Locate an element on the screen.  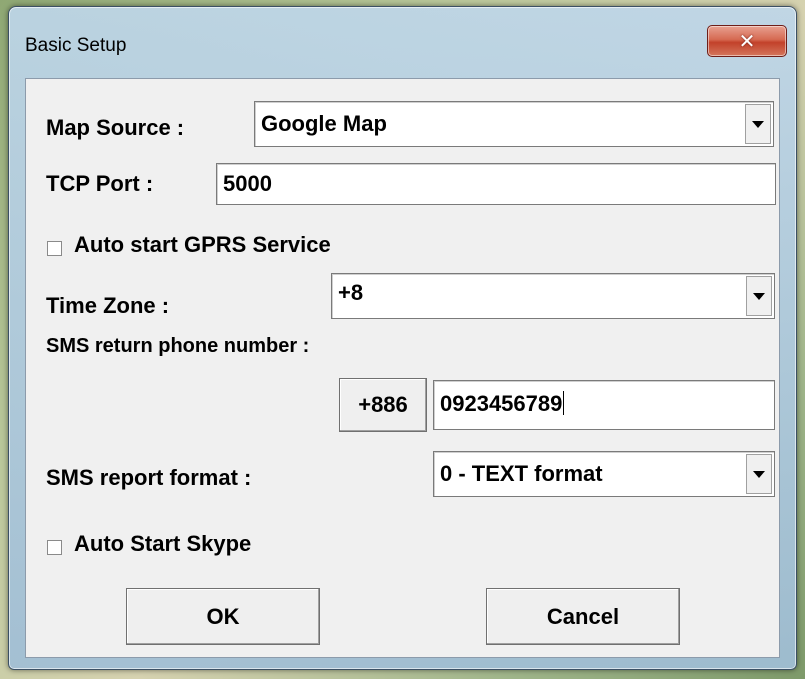
time-zone-dropdown-button is located at coordinates (759, 296).